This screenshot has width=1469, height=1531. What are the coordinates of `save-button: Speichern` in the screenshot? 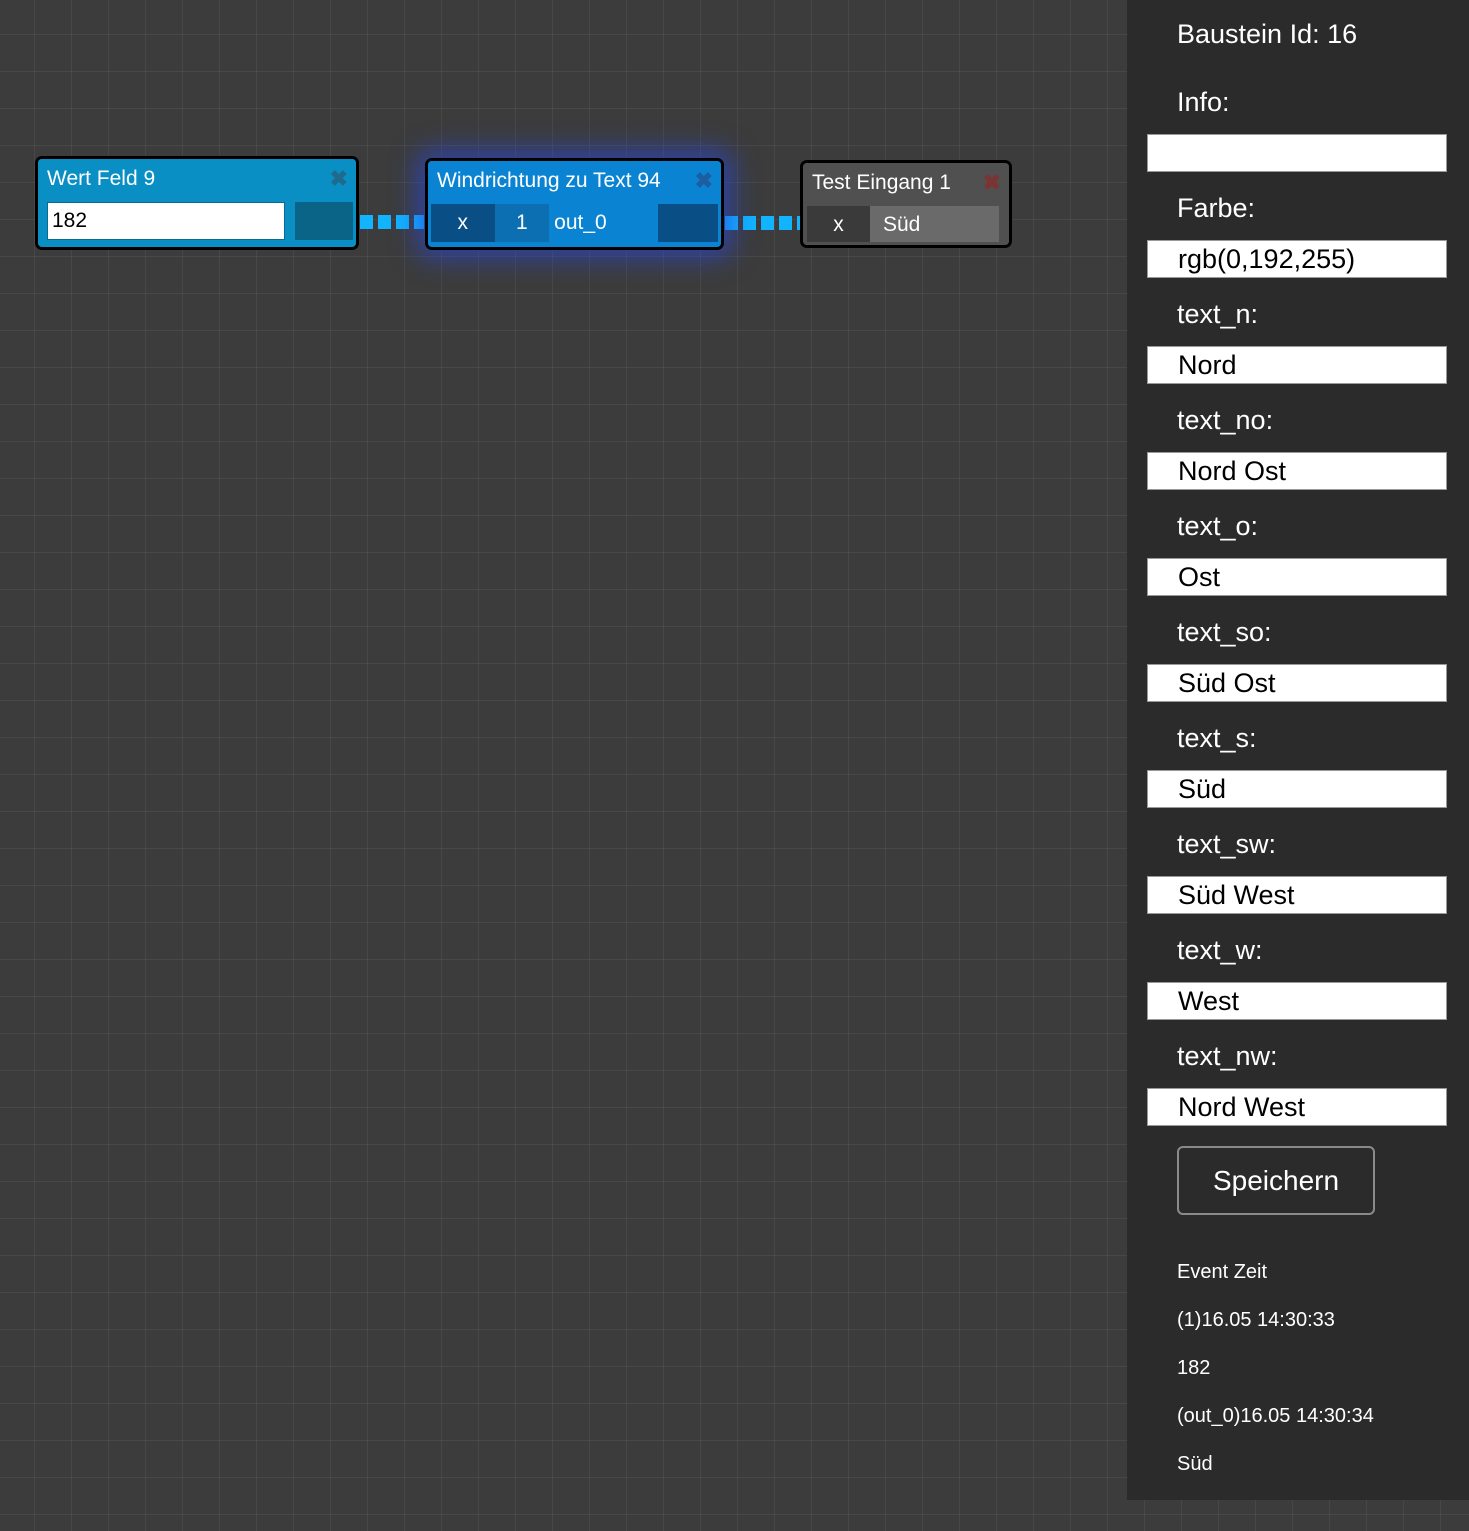 It's located at (1276, 1180).